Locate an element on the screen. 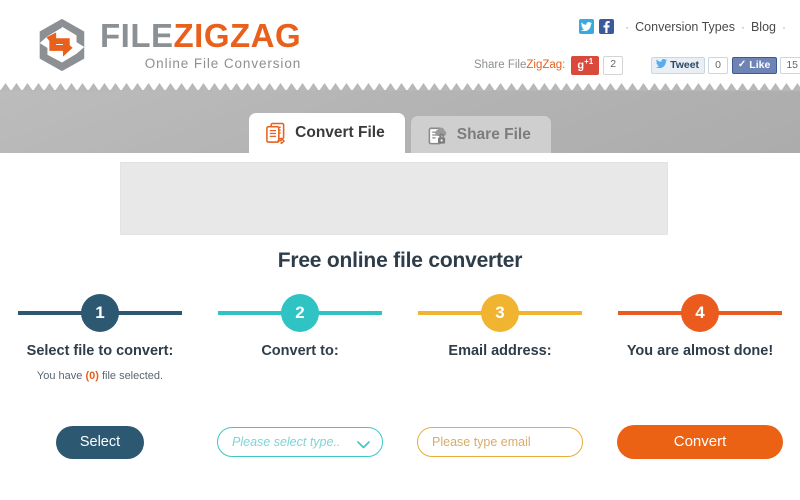  nav-link-blog: Blog is located at coordinates (763, 27).